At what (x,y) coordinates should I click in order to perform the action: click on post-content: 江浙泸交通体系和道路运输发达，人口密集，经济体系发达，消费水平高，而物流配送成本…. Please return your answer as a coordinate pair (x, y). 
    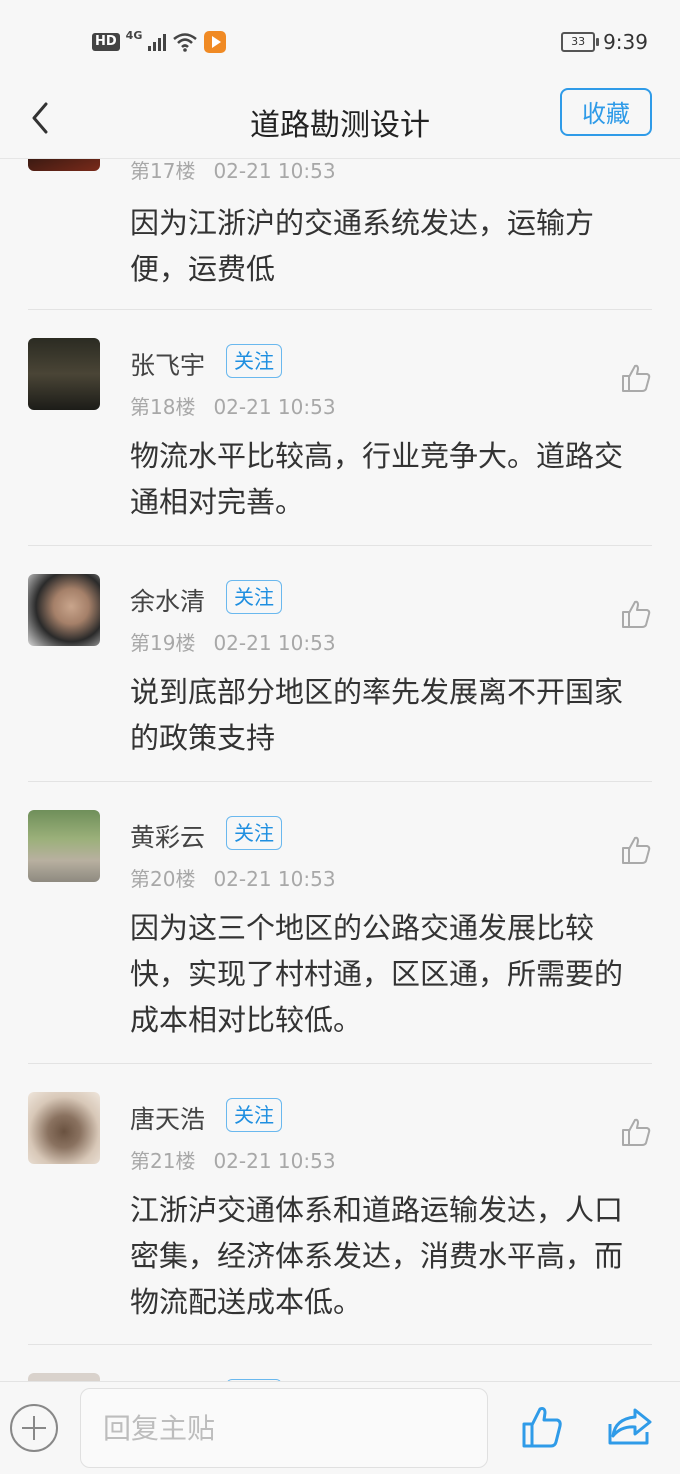
    Looking at the image, I should click on (377, 1256).